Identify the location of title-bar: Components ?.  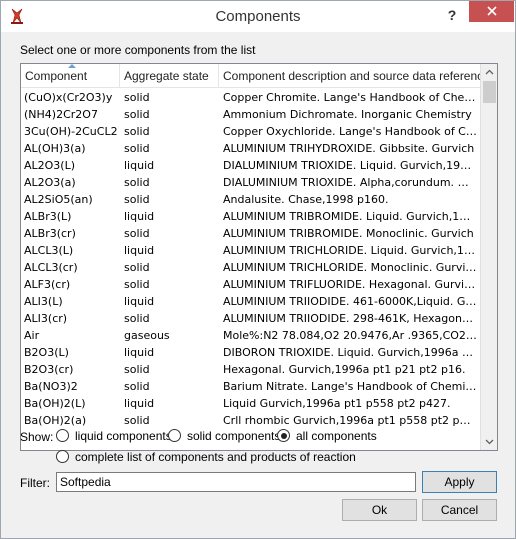
(258, 16).